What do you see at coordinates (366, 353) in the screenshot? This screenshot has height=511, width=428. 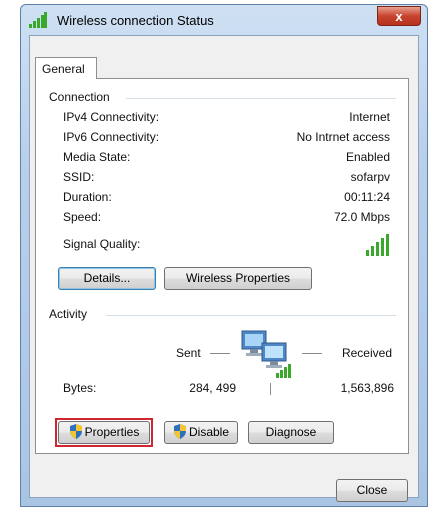 I see `received-label: Received` at bounding box center [366, 353].